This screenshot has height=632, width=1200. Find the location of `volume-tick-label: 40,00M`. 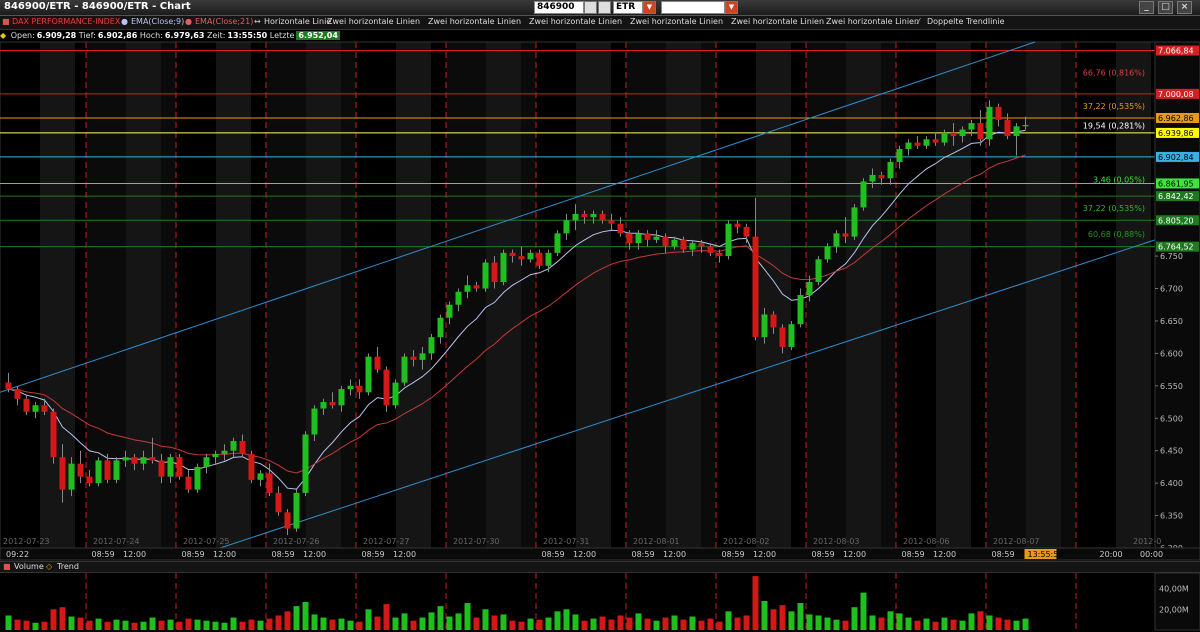

volume-tick-label: 40,00M is located at coordinates (1174, 589).